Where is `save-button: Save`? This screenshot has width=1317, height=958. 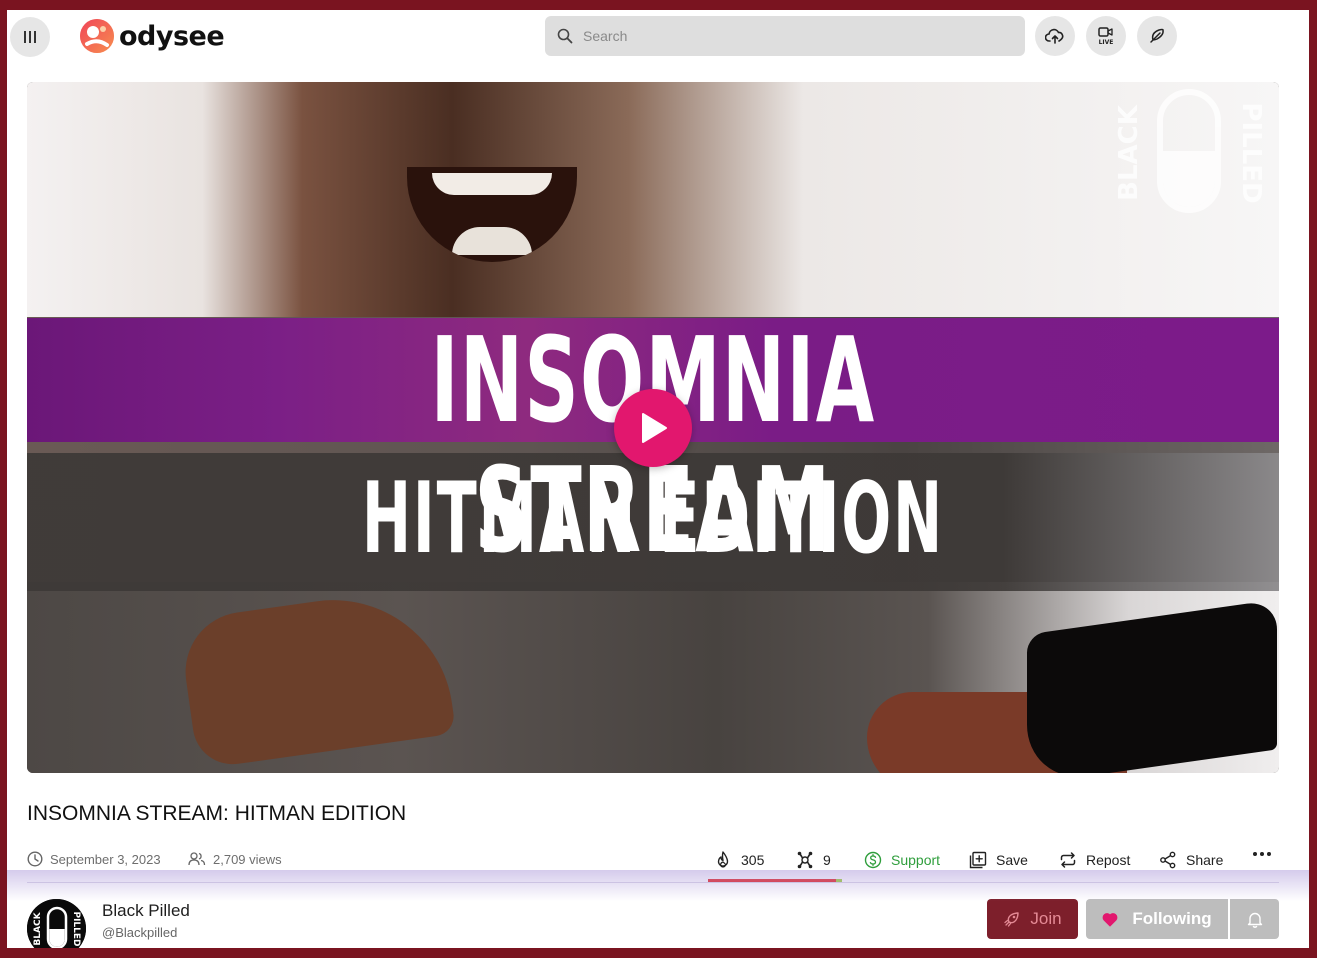 save-button: Save is located at coordinates (998, 860).